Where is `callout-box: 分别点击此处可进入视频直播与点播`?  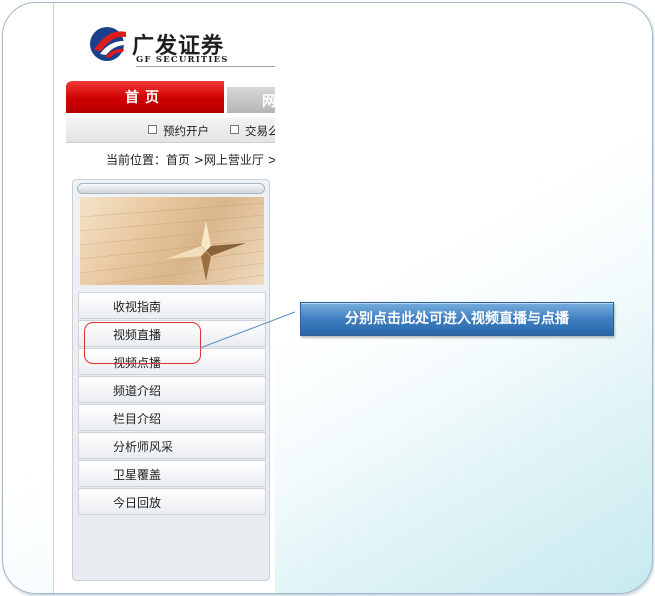 callout-box: 分别点击此处可进入视频直播与点播 is located at coordinates (457, 319).